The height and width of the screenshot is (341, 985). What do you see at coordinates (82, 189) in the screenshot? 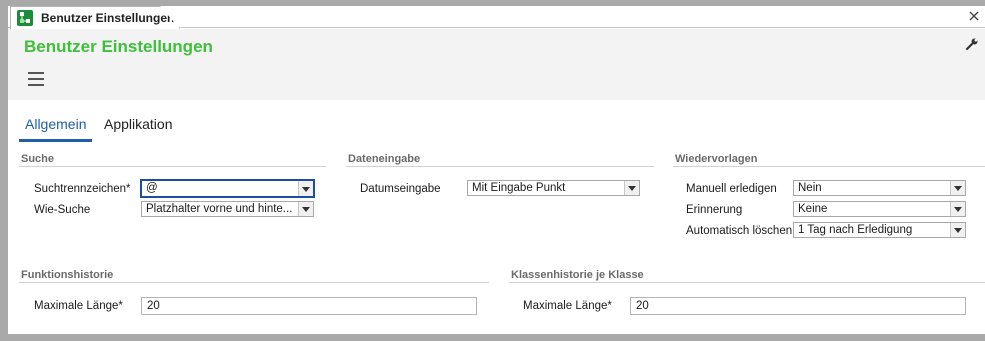
I see `label-suchtrennzeichen: Suchtrennzeichen*` at bounding box center [82, 189].